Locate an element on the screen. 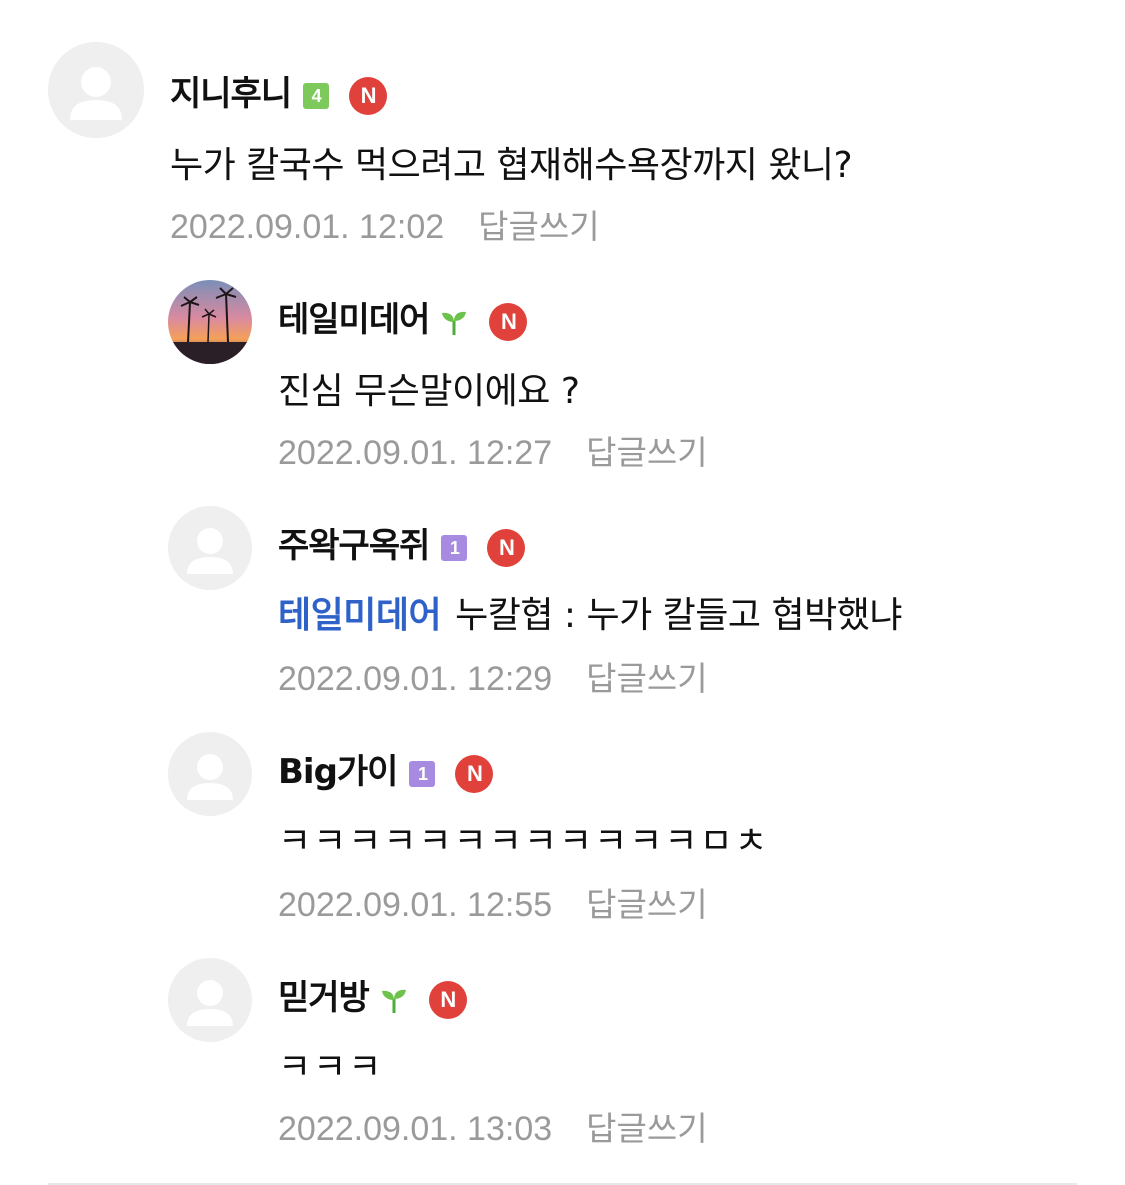 The width and height of the screenshot is (1125, 1185). comment-meta: 2022.09.01. 12:02 답글쓰기 is located at coordinates (385, 224).